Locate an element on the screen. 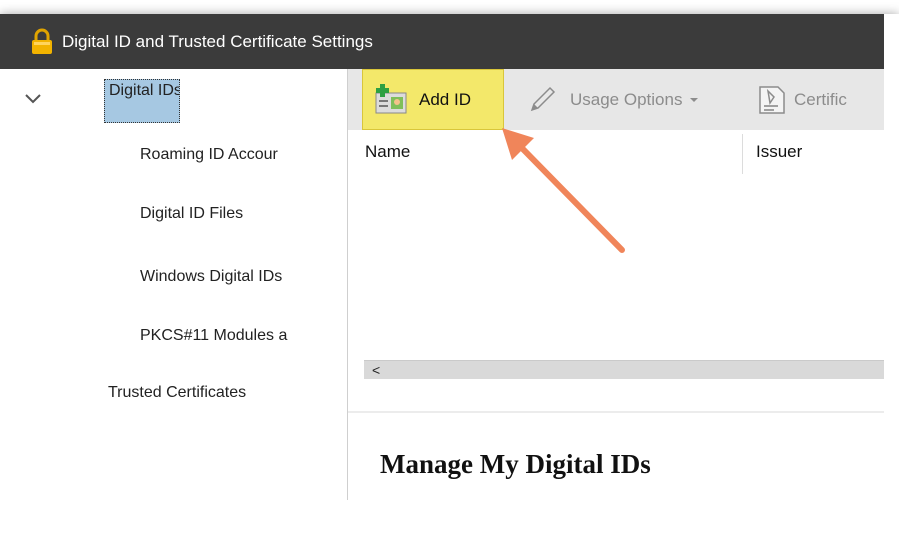 The height and width of the screenshot is (538, 899). tree-item-pkcs11-modules: PKCS#11 Modules a is located at coordinates (242, 336).